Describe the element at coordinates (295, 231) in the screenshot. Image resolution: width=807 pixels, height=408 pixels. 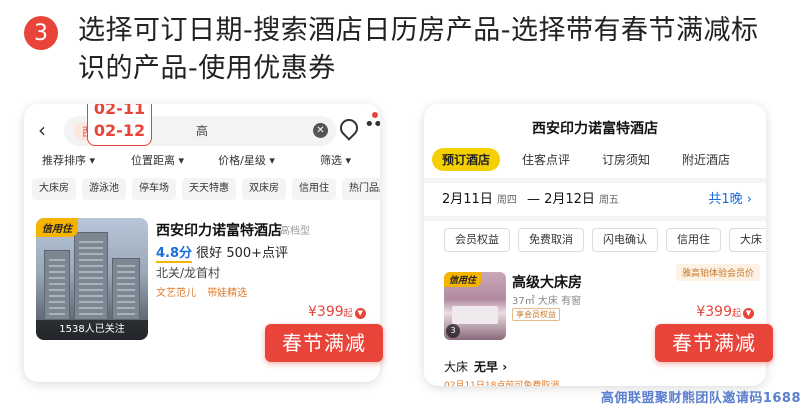
I see `hotel-class: 高档型` at that location.